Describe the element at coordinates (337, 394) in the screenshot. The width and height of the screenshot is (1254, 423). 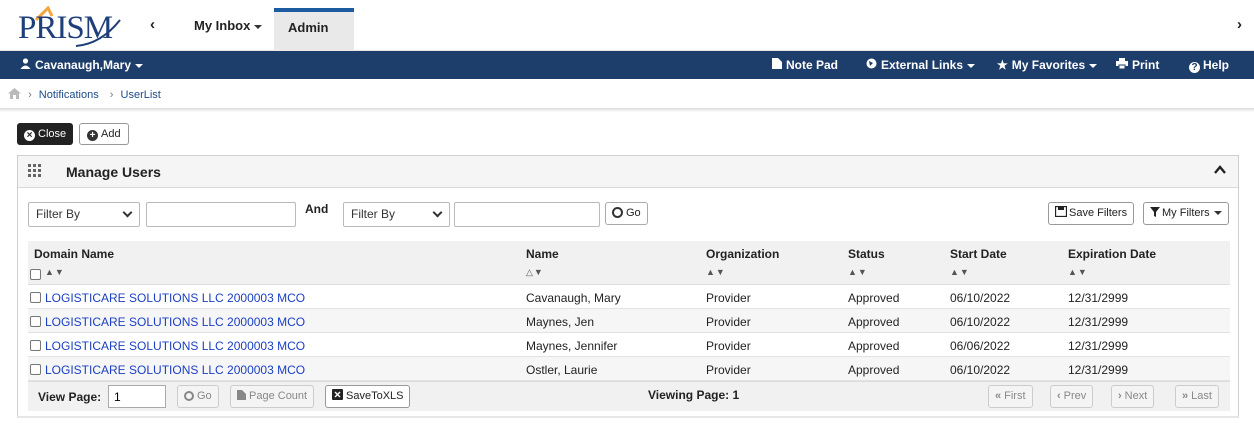
I see `excel-icon` at that location.